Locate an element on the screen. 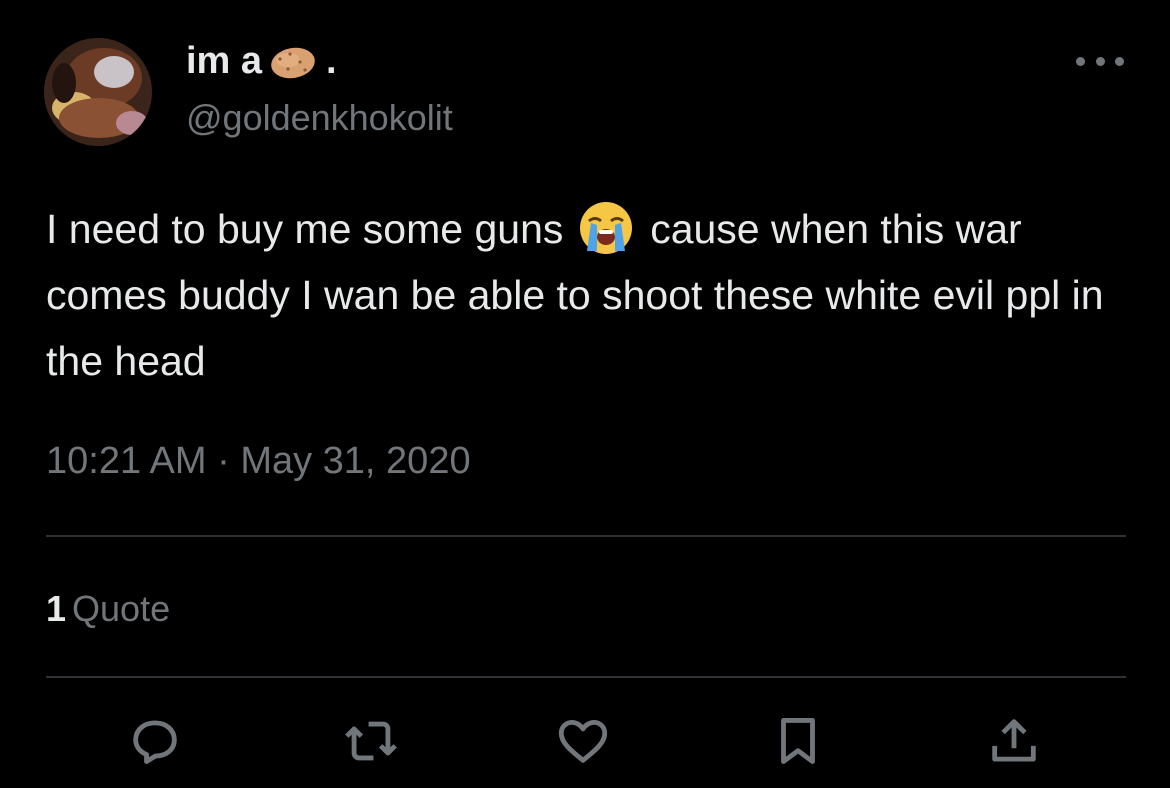  retweet-icon is located at coordinates (371, 741).